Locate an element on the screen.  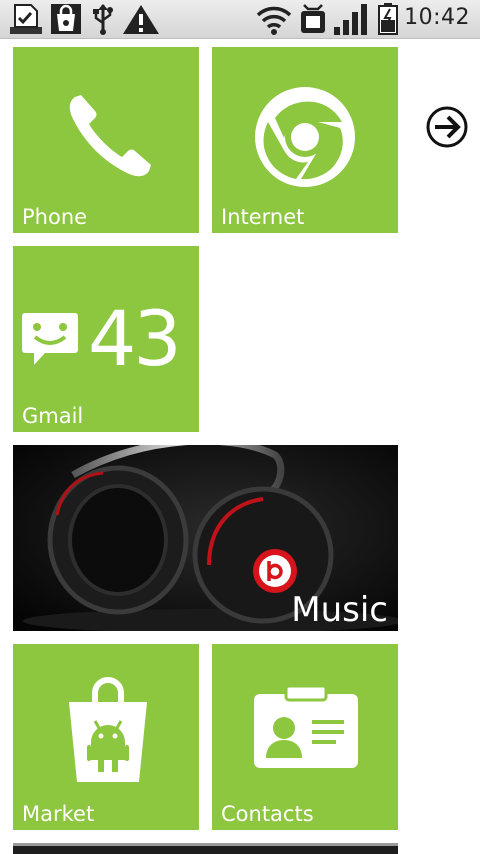
signal-icon is located at coordinates (350, 19).